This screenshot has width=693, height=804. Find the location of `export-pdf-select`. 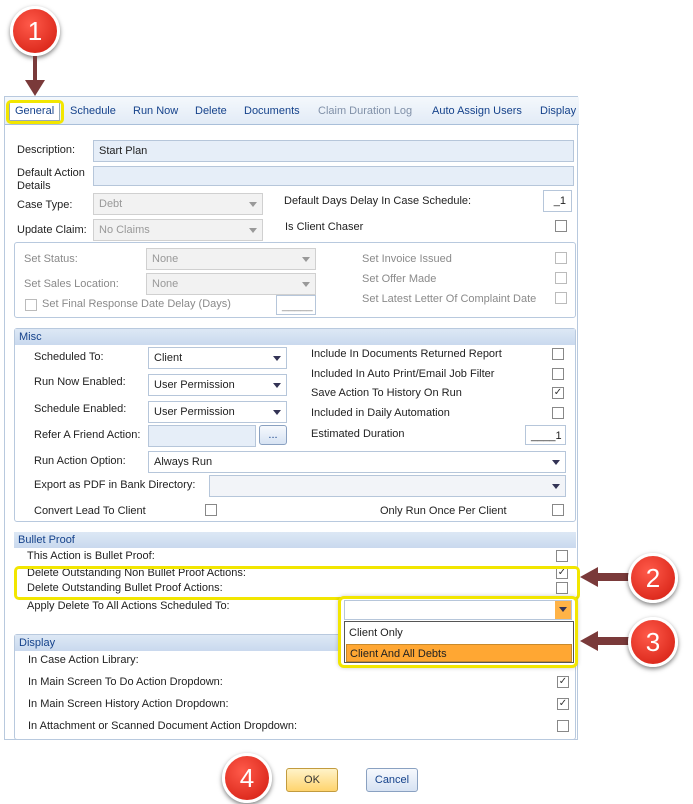

export-pdf-select is located at coordinates (387, 486).